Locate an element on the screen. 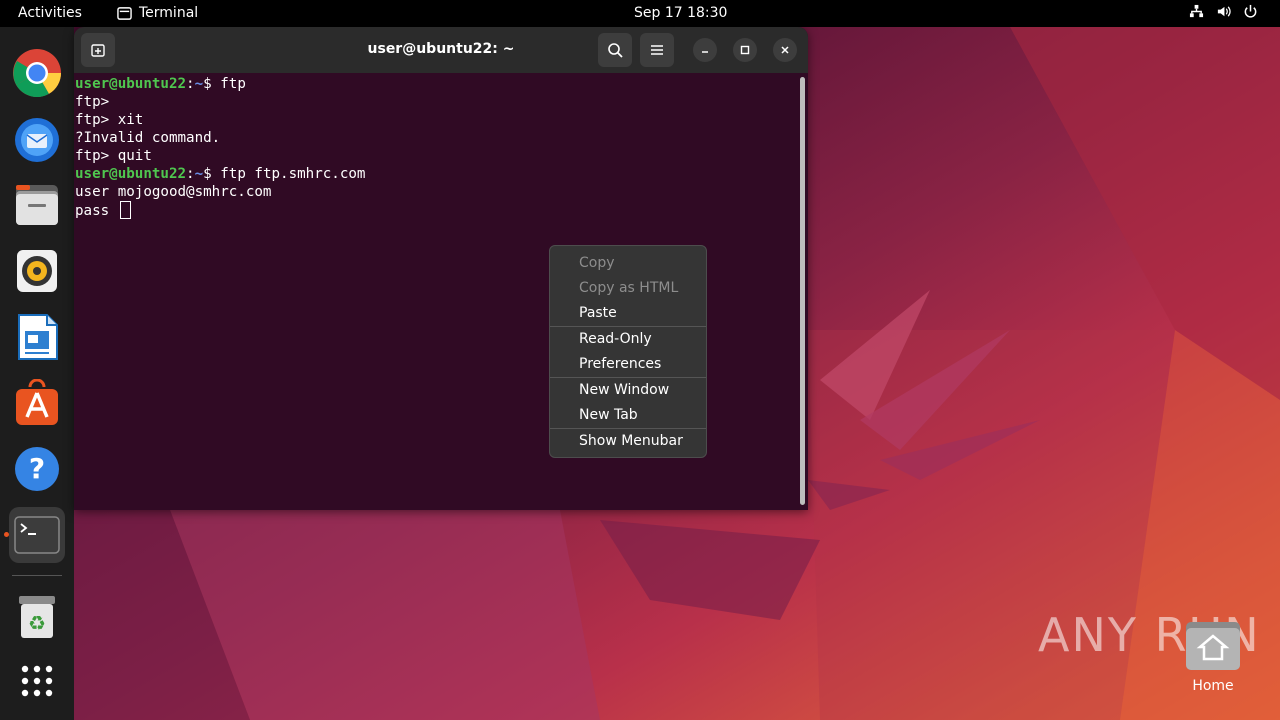 This screenshot has height=720, width=1280. maximize-button is located at coordinates (745, 50).